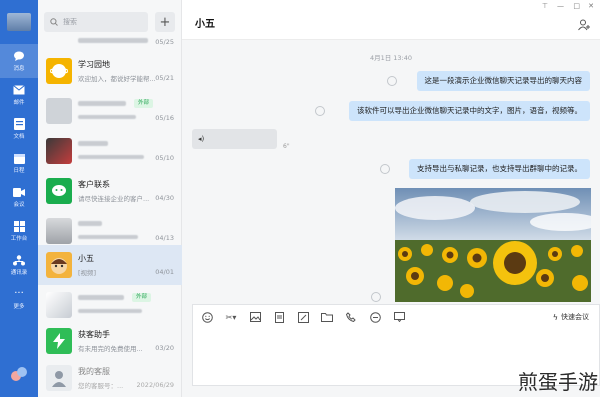  What do you see at coordinates (94, 334) in the screenshot?
I see `list-item-name: 获客助手` at bounding box center [94, 334].